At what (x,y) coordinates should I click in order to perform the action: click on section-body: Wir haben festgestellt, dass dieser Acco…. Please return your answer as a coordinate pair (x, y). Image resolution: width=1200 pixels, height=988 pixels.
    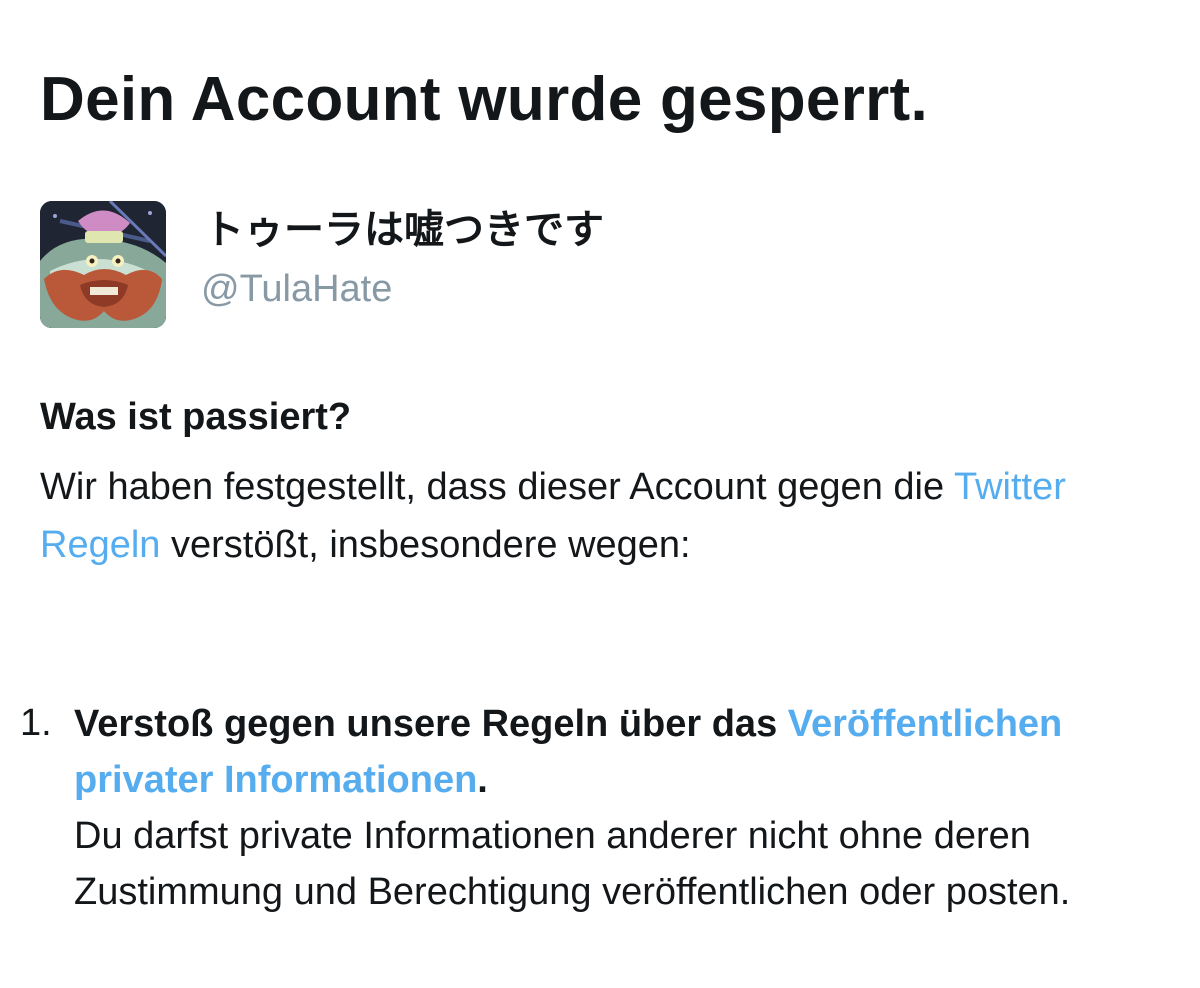
    Looking at the image, I should click on (610, 516).